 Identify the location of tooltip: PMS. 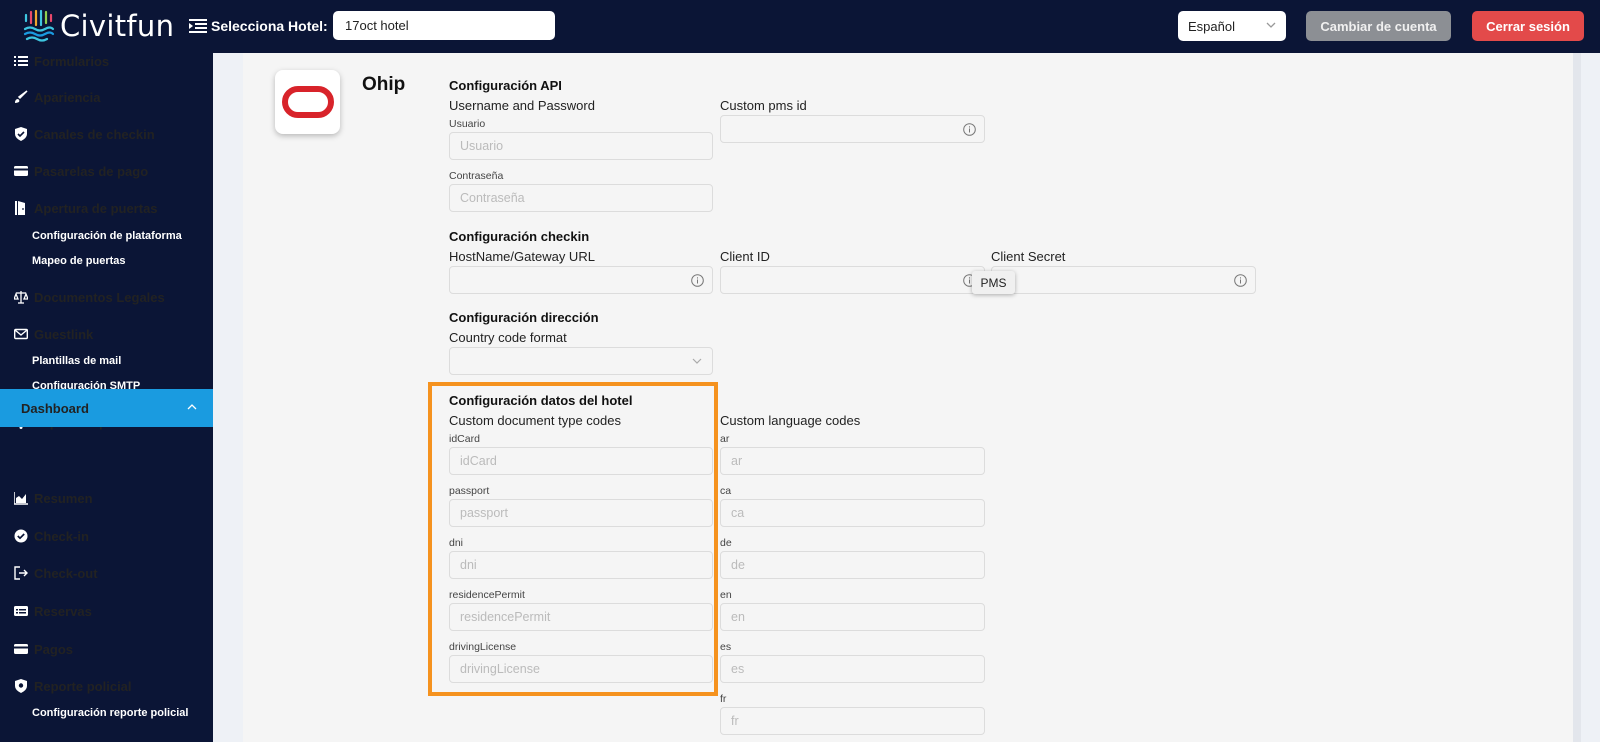
(993, 282).